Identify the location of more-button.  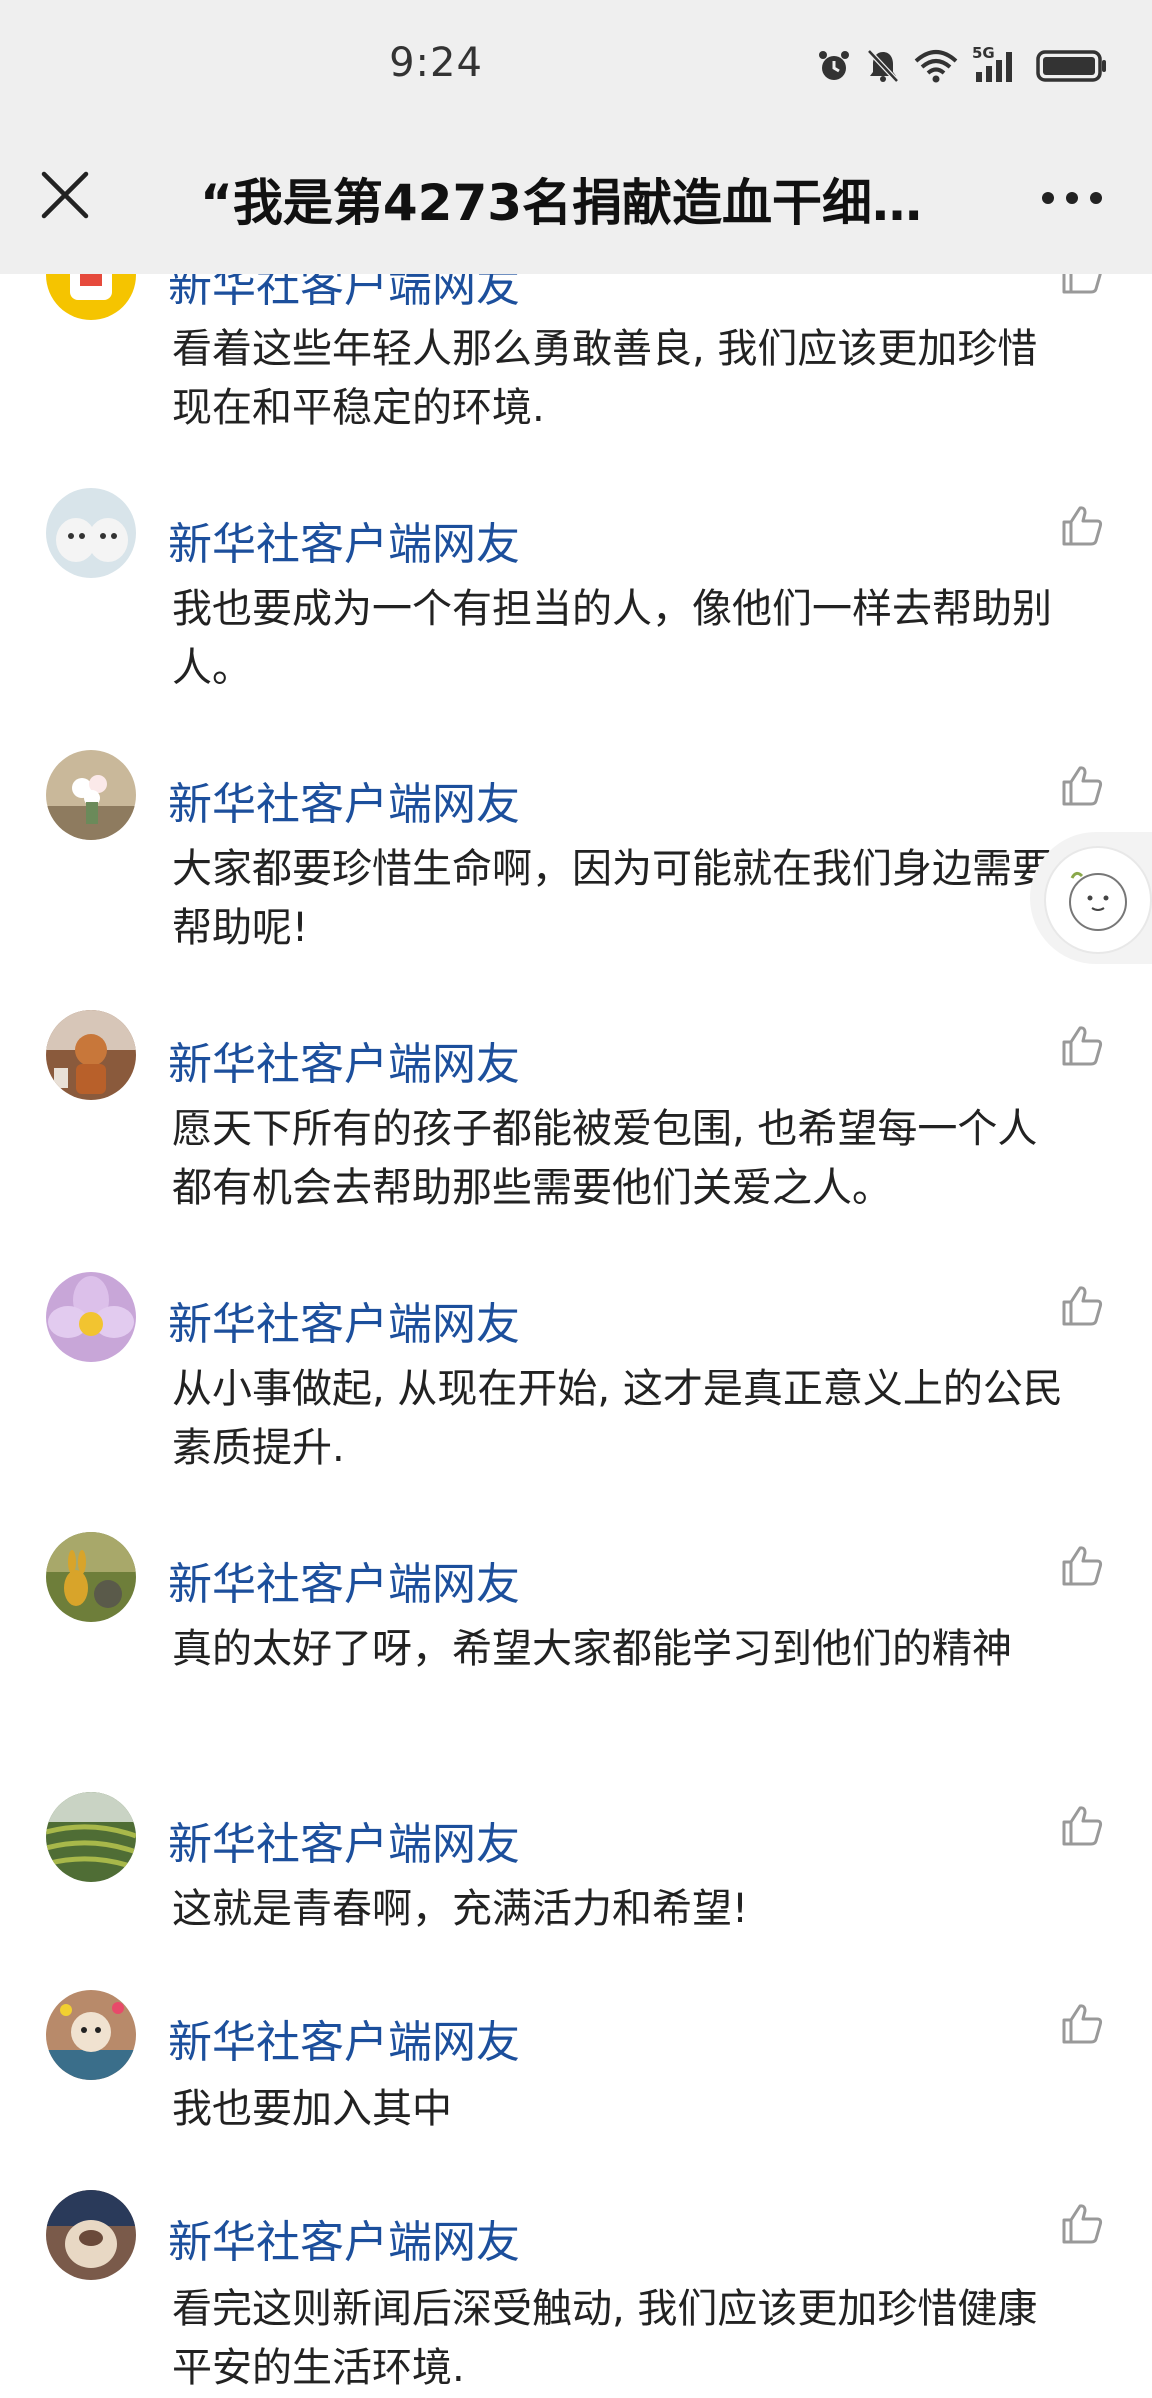
(1072, 198).